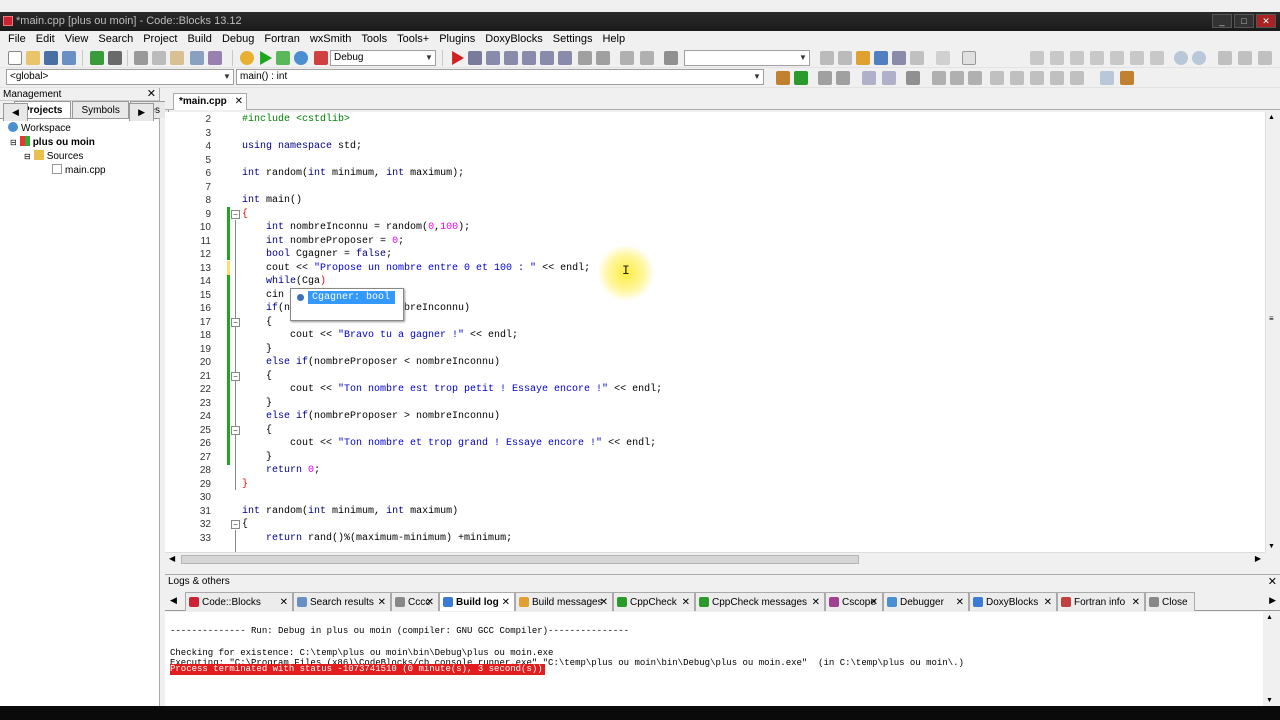 The image size is (1280, 720). Describe the element at coordinates (500, 77) in the screenshot. I see `function-select: main() : int ▼` at that location.